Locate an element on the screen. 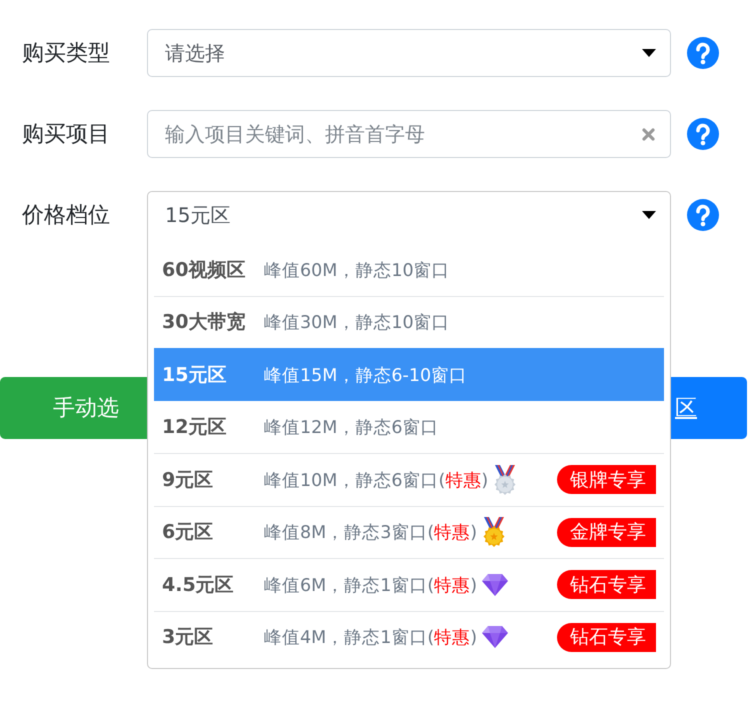 The width and height of the screenshot is (755, 714). search-field: 输入项目关键词、拼音首字母 is located at coordinates (409, 134).